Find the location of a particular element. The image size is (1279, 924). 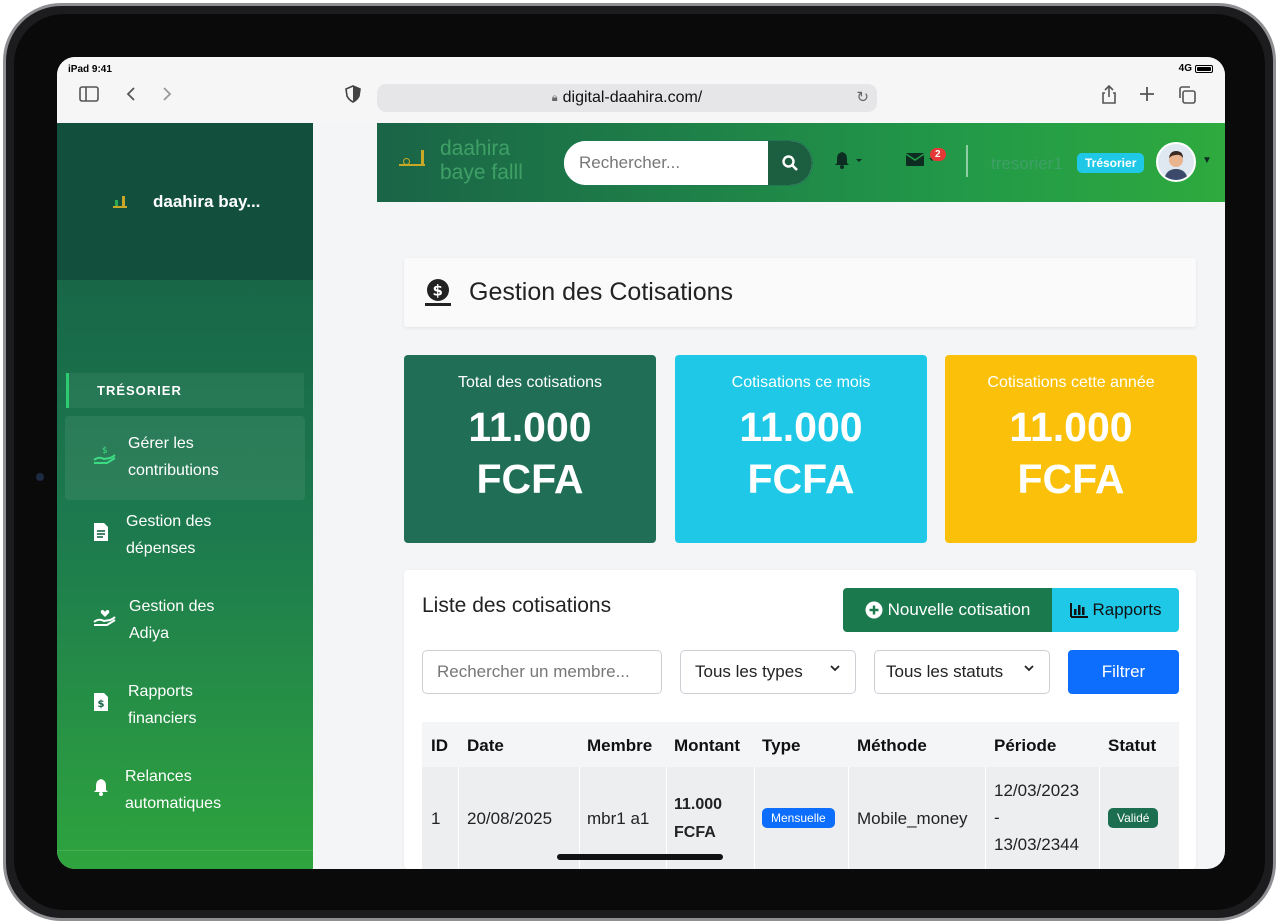

receipt-icon is located at coordinates (101, 536).